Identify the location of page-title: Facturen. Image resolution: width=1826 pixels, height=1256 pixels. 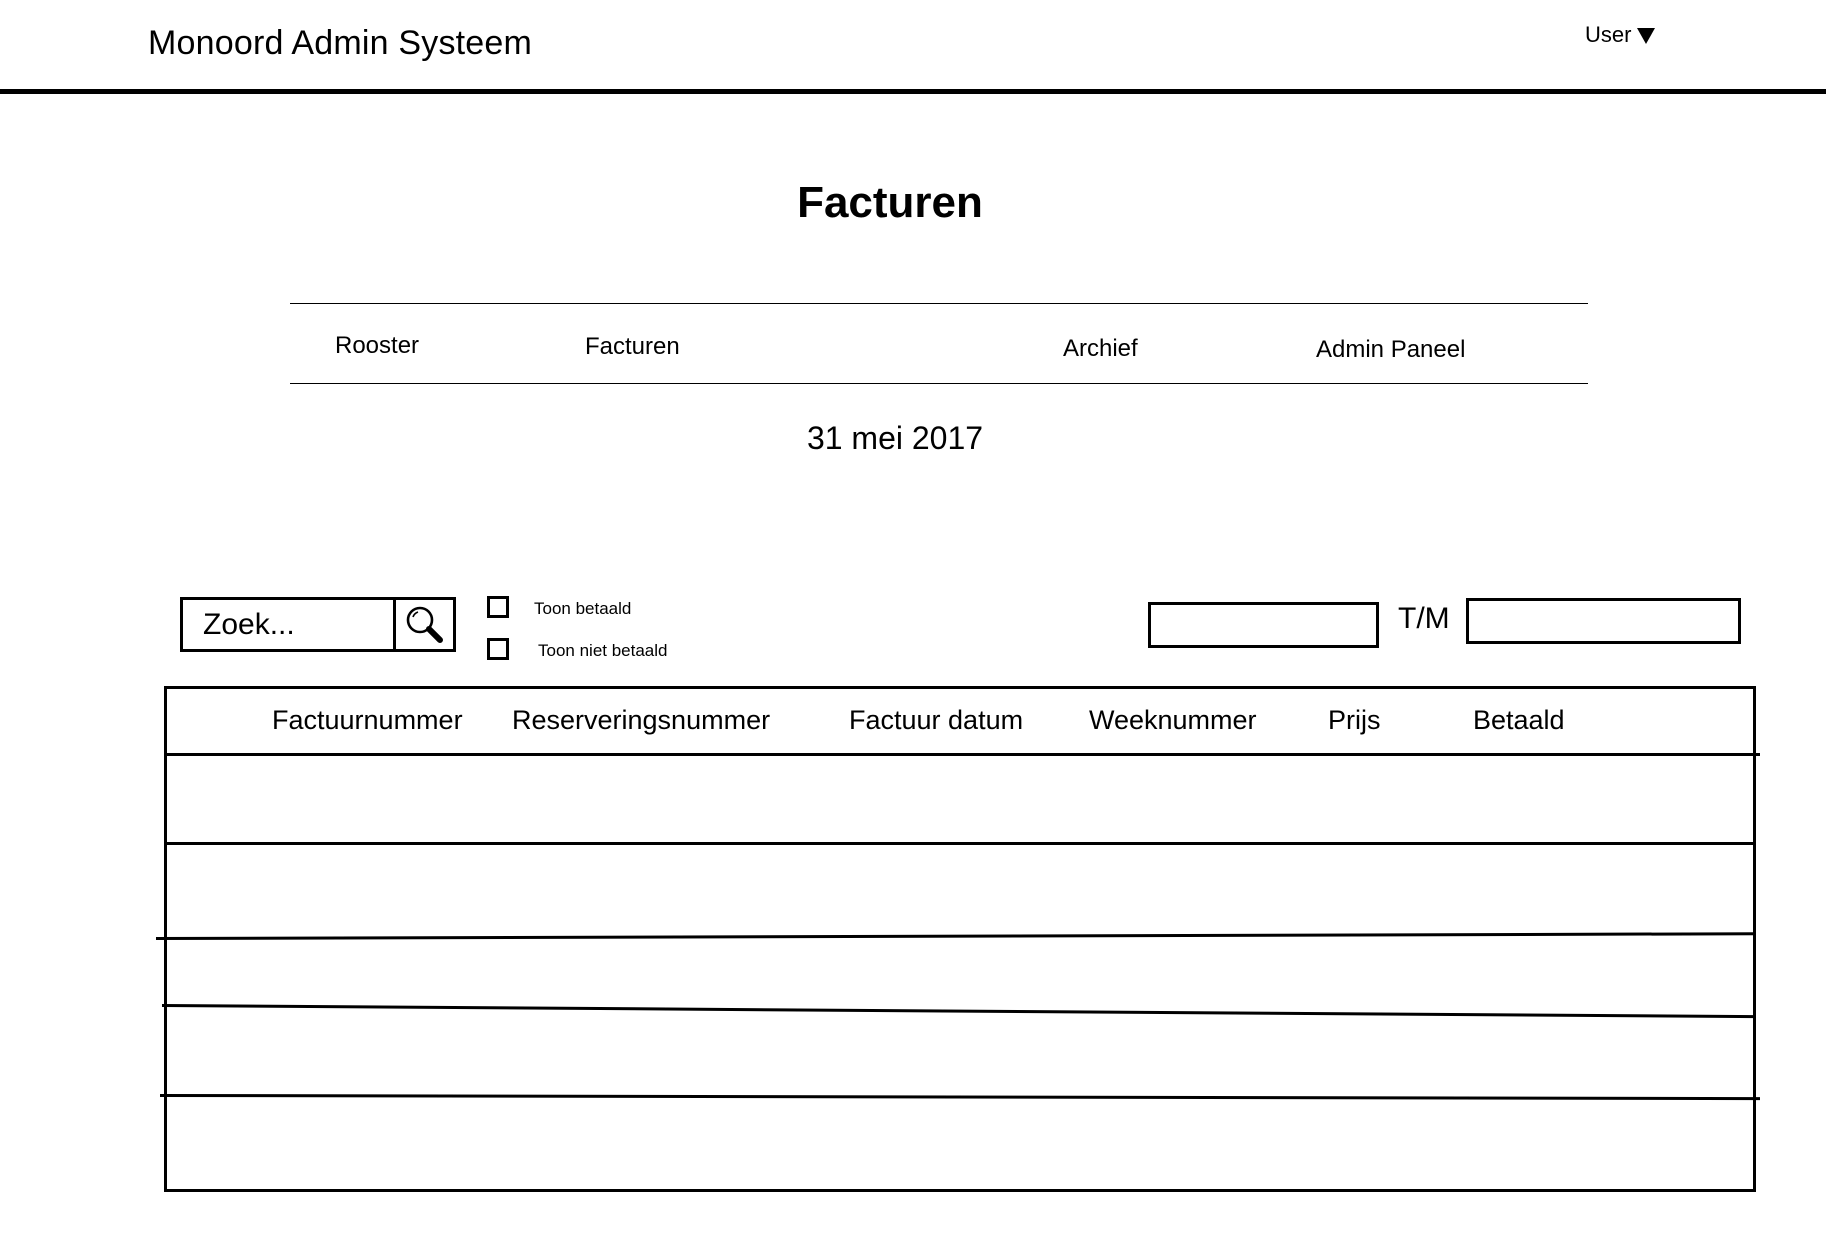
(890, 202).